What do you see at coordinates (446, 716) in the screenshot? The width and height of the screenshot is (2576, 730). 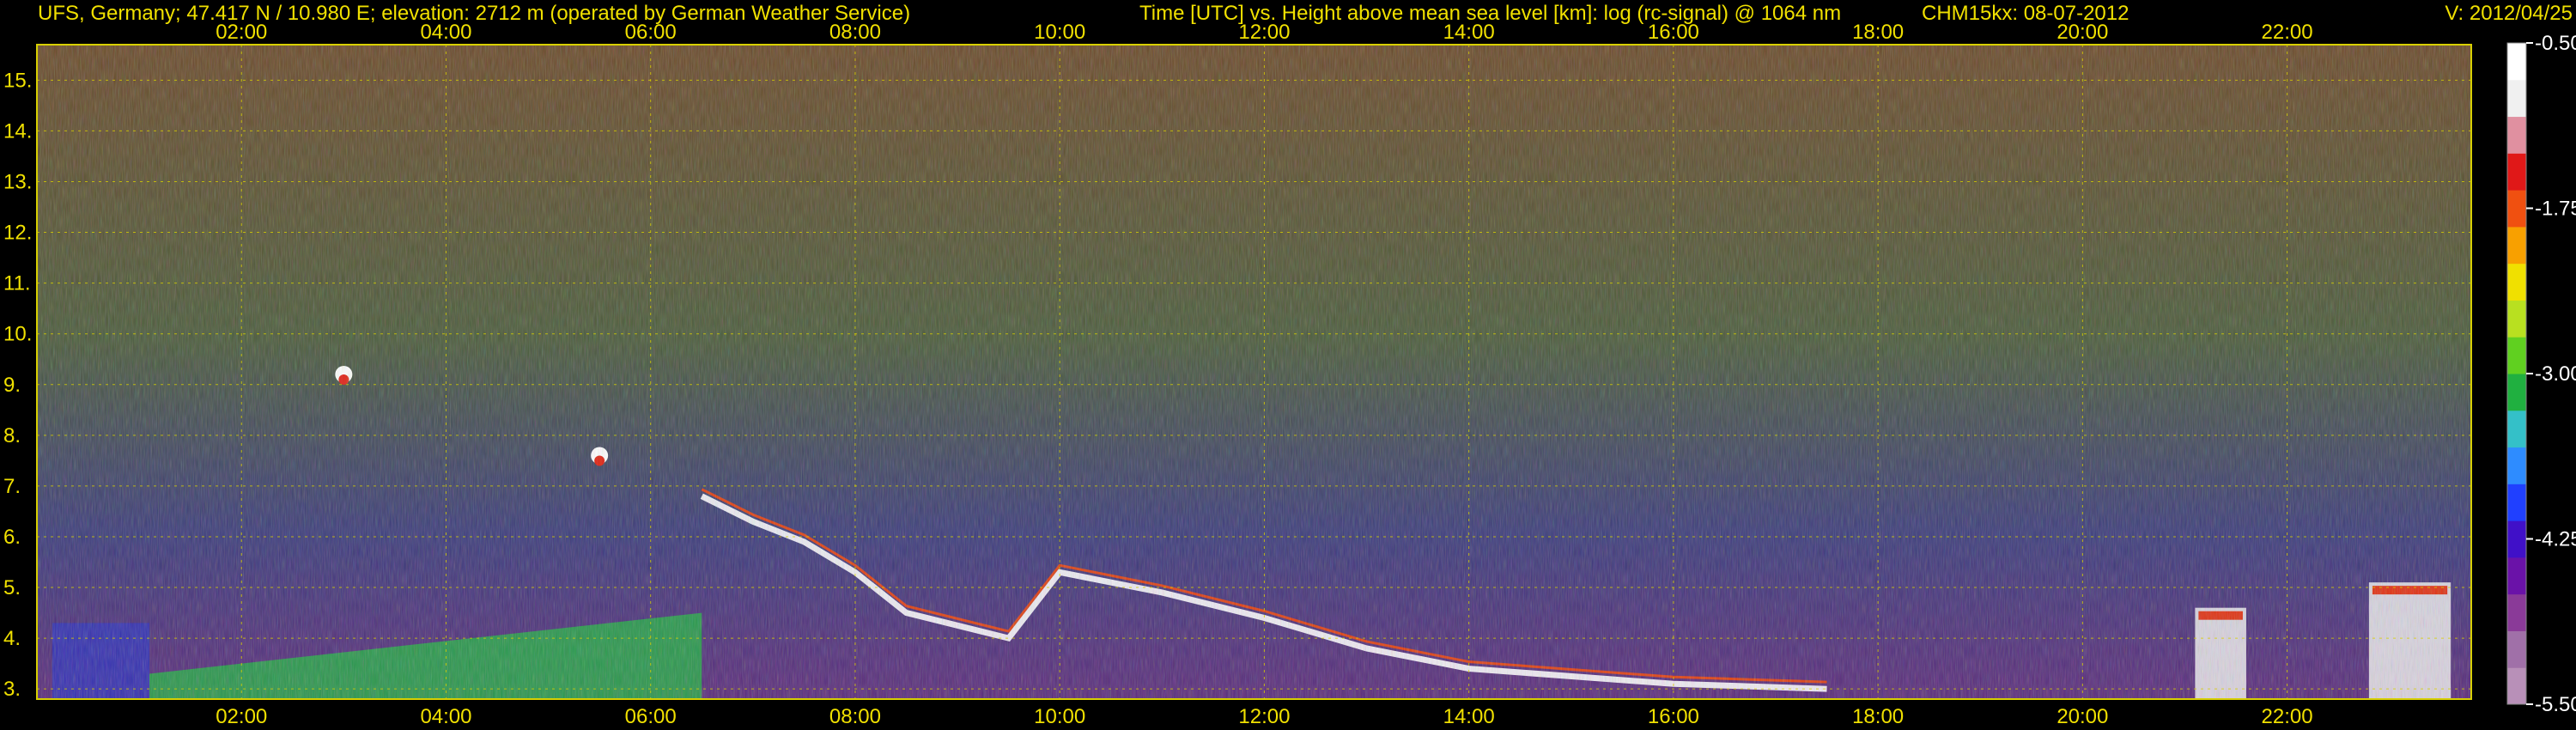 I see `x-tick-label-bottom: 04:00` at bounding box center [446, 716].